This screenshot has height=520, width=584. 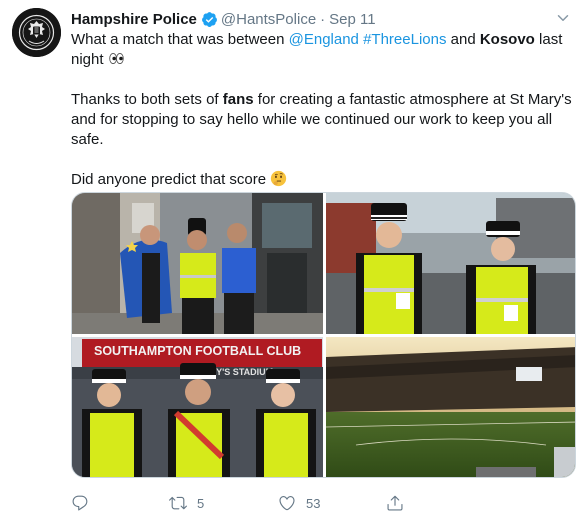 I want to click on photo-fans-with-officer, so click(x=197, y=263).